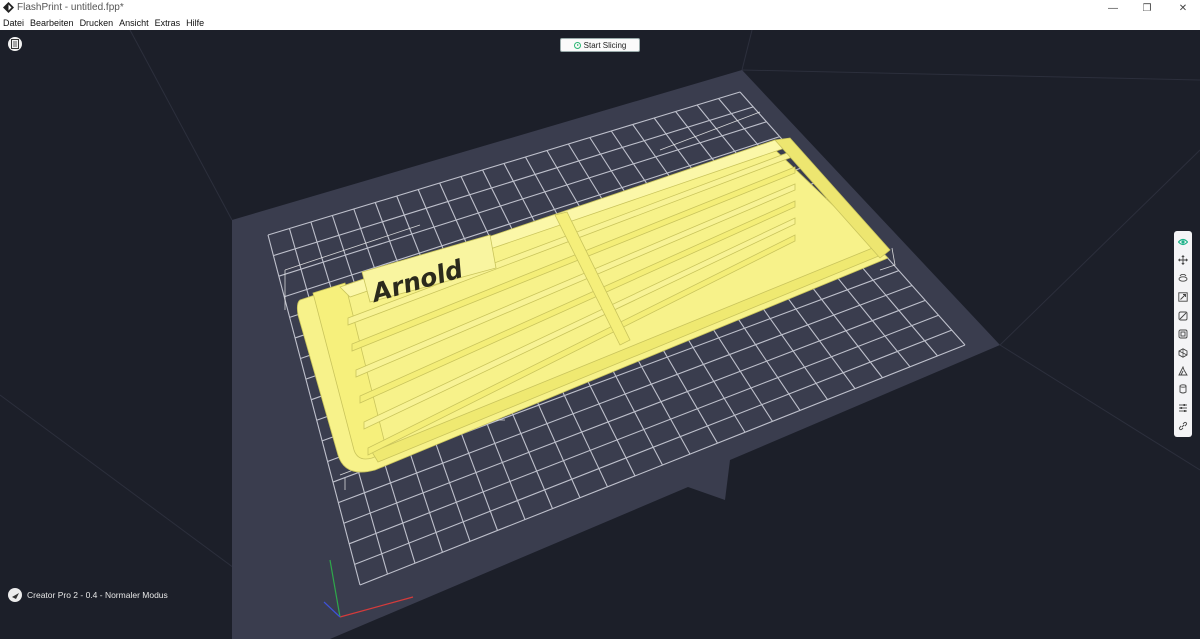 This screenshot has height=639, width=1200. What do you see at coordinates (52, 23) in the screenshot?
I see `menu-bearbeiten: Bearbeiten` at bounding box center [52, 23].